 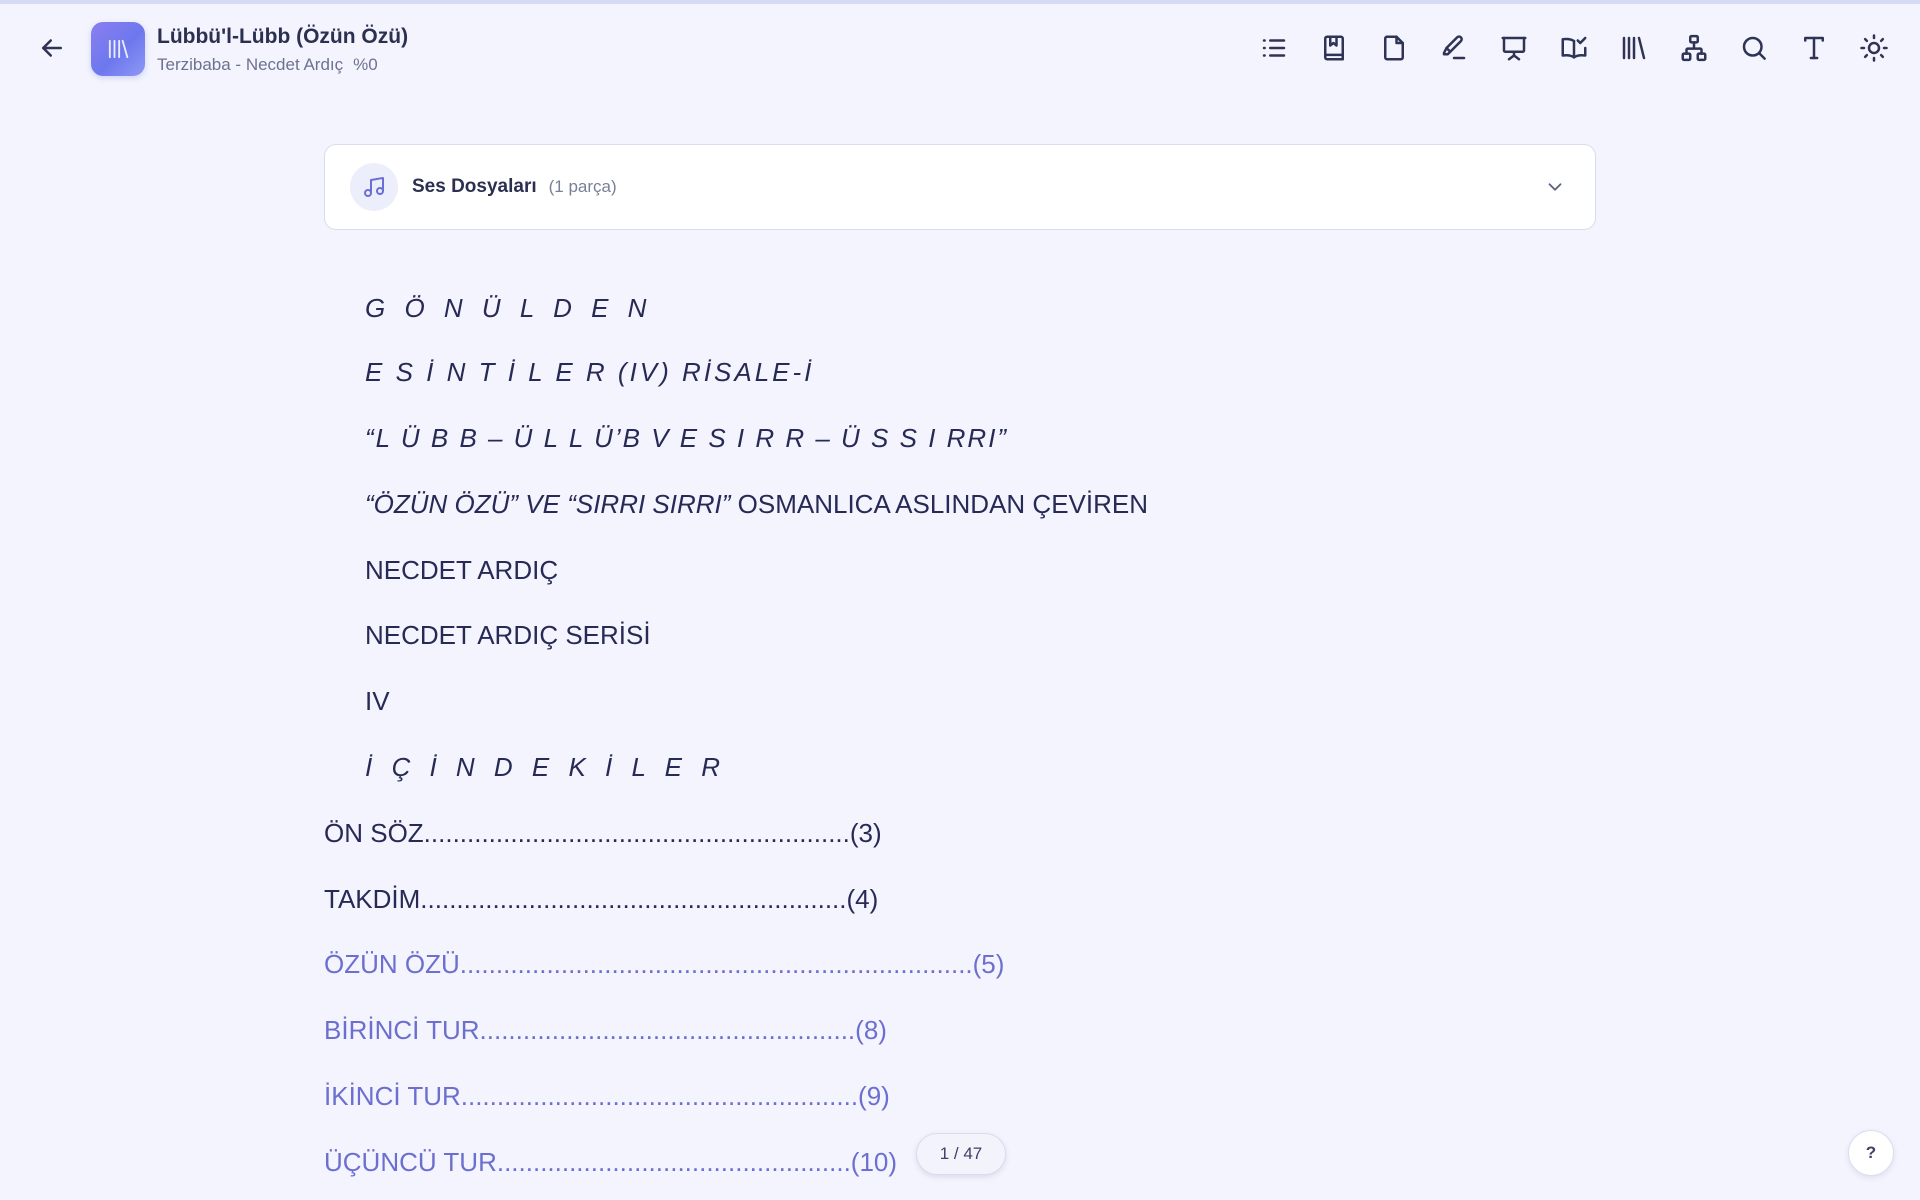 What do you see at coordinates (374, 187) in the screenshot?
I see `music-note-icon` at bounding box center [374, 187].